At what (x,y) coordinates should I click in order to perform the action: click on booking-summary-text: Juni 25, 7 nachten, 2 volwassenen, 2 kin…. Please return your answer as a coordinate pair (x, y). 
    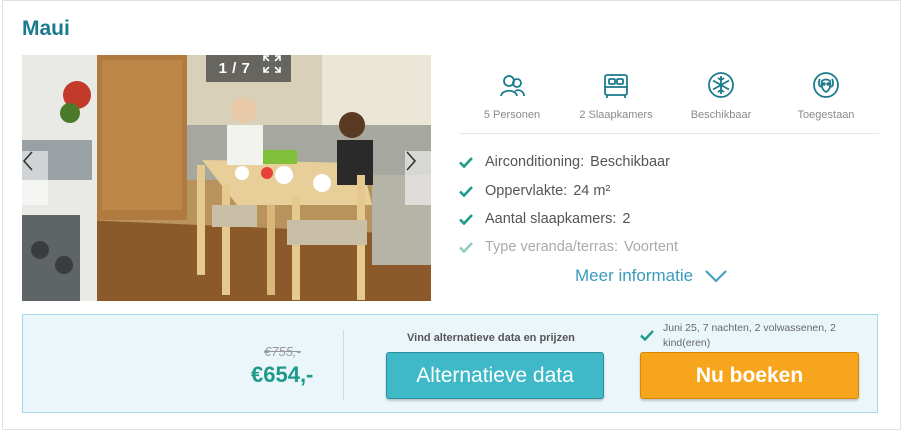
    Looking at the image, I should click on (749, 335).